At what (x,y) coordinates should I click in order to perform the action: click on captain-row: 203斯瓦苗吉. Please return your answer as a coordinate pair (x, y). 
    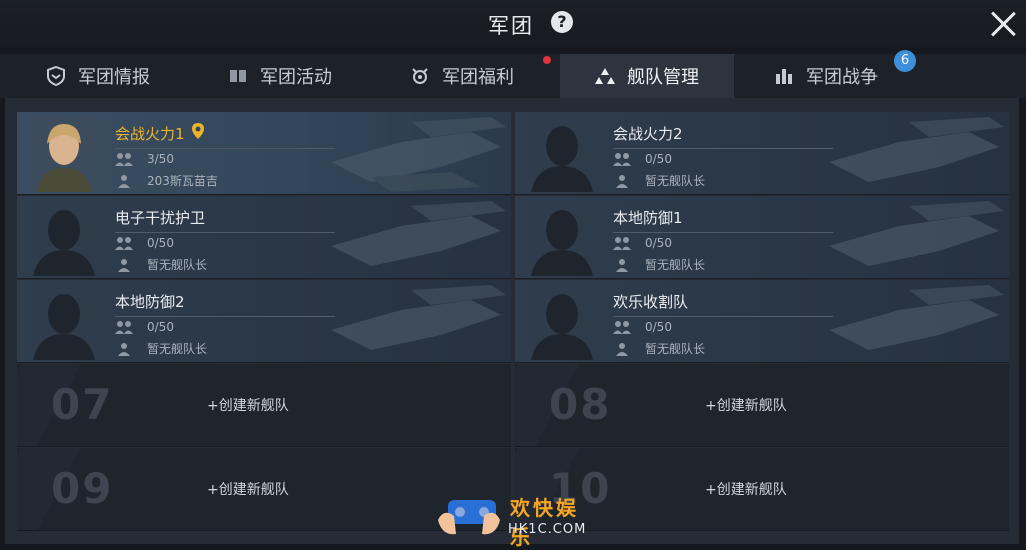
    Looking at the image, I should click on (166, 180).